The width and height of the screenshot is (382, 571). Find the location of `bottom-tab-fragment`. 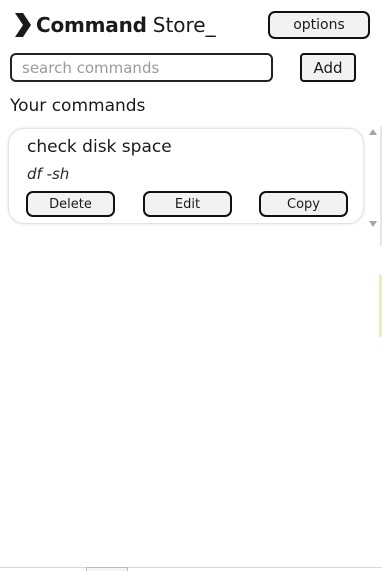

bottom-tab-fragment is located at coordinates (107, 569).